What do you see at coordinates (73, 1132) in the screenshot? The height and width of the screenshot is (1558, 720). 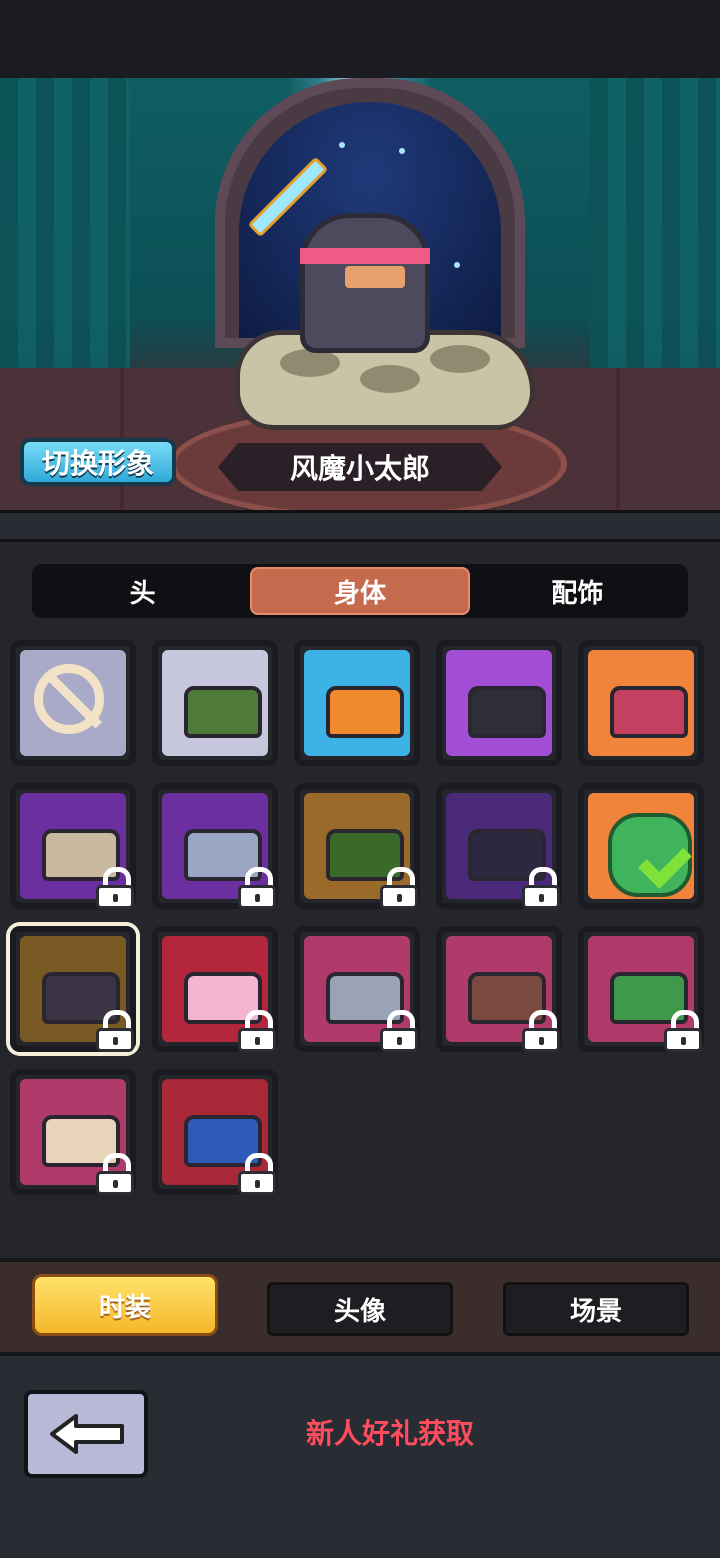 I see `outfit-slot-lion-dance` at bounding box center [73, 1132].